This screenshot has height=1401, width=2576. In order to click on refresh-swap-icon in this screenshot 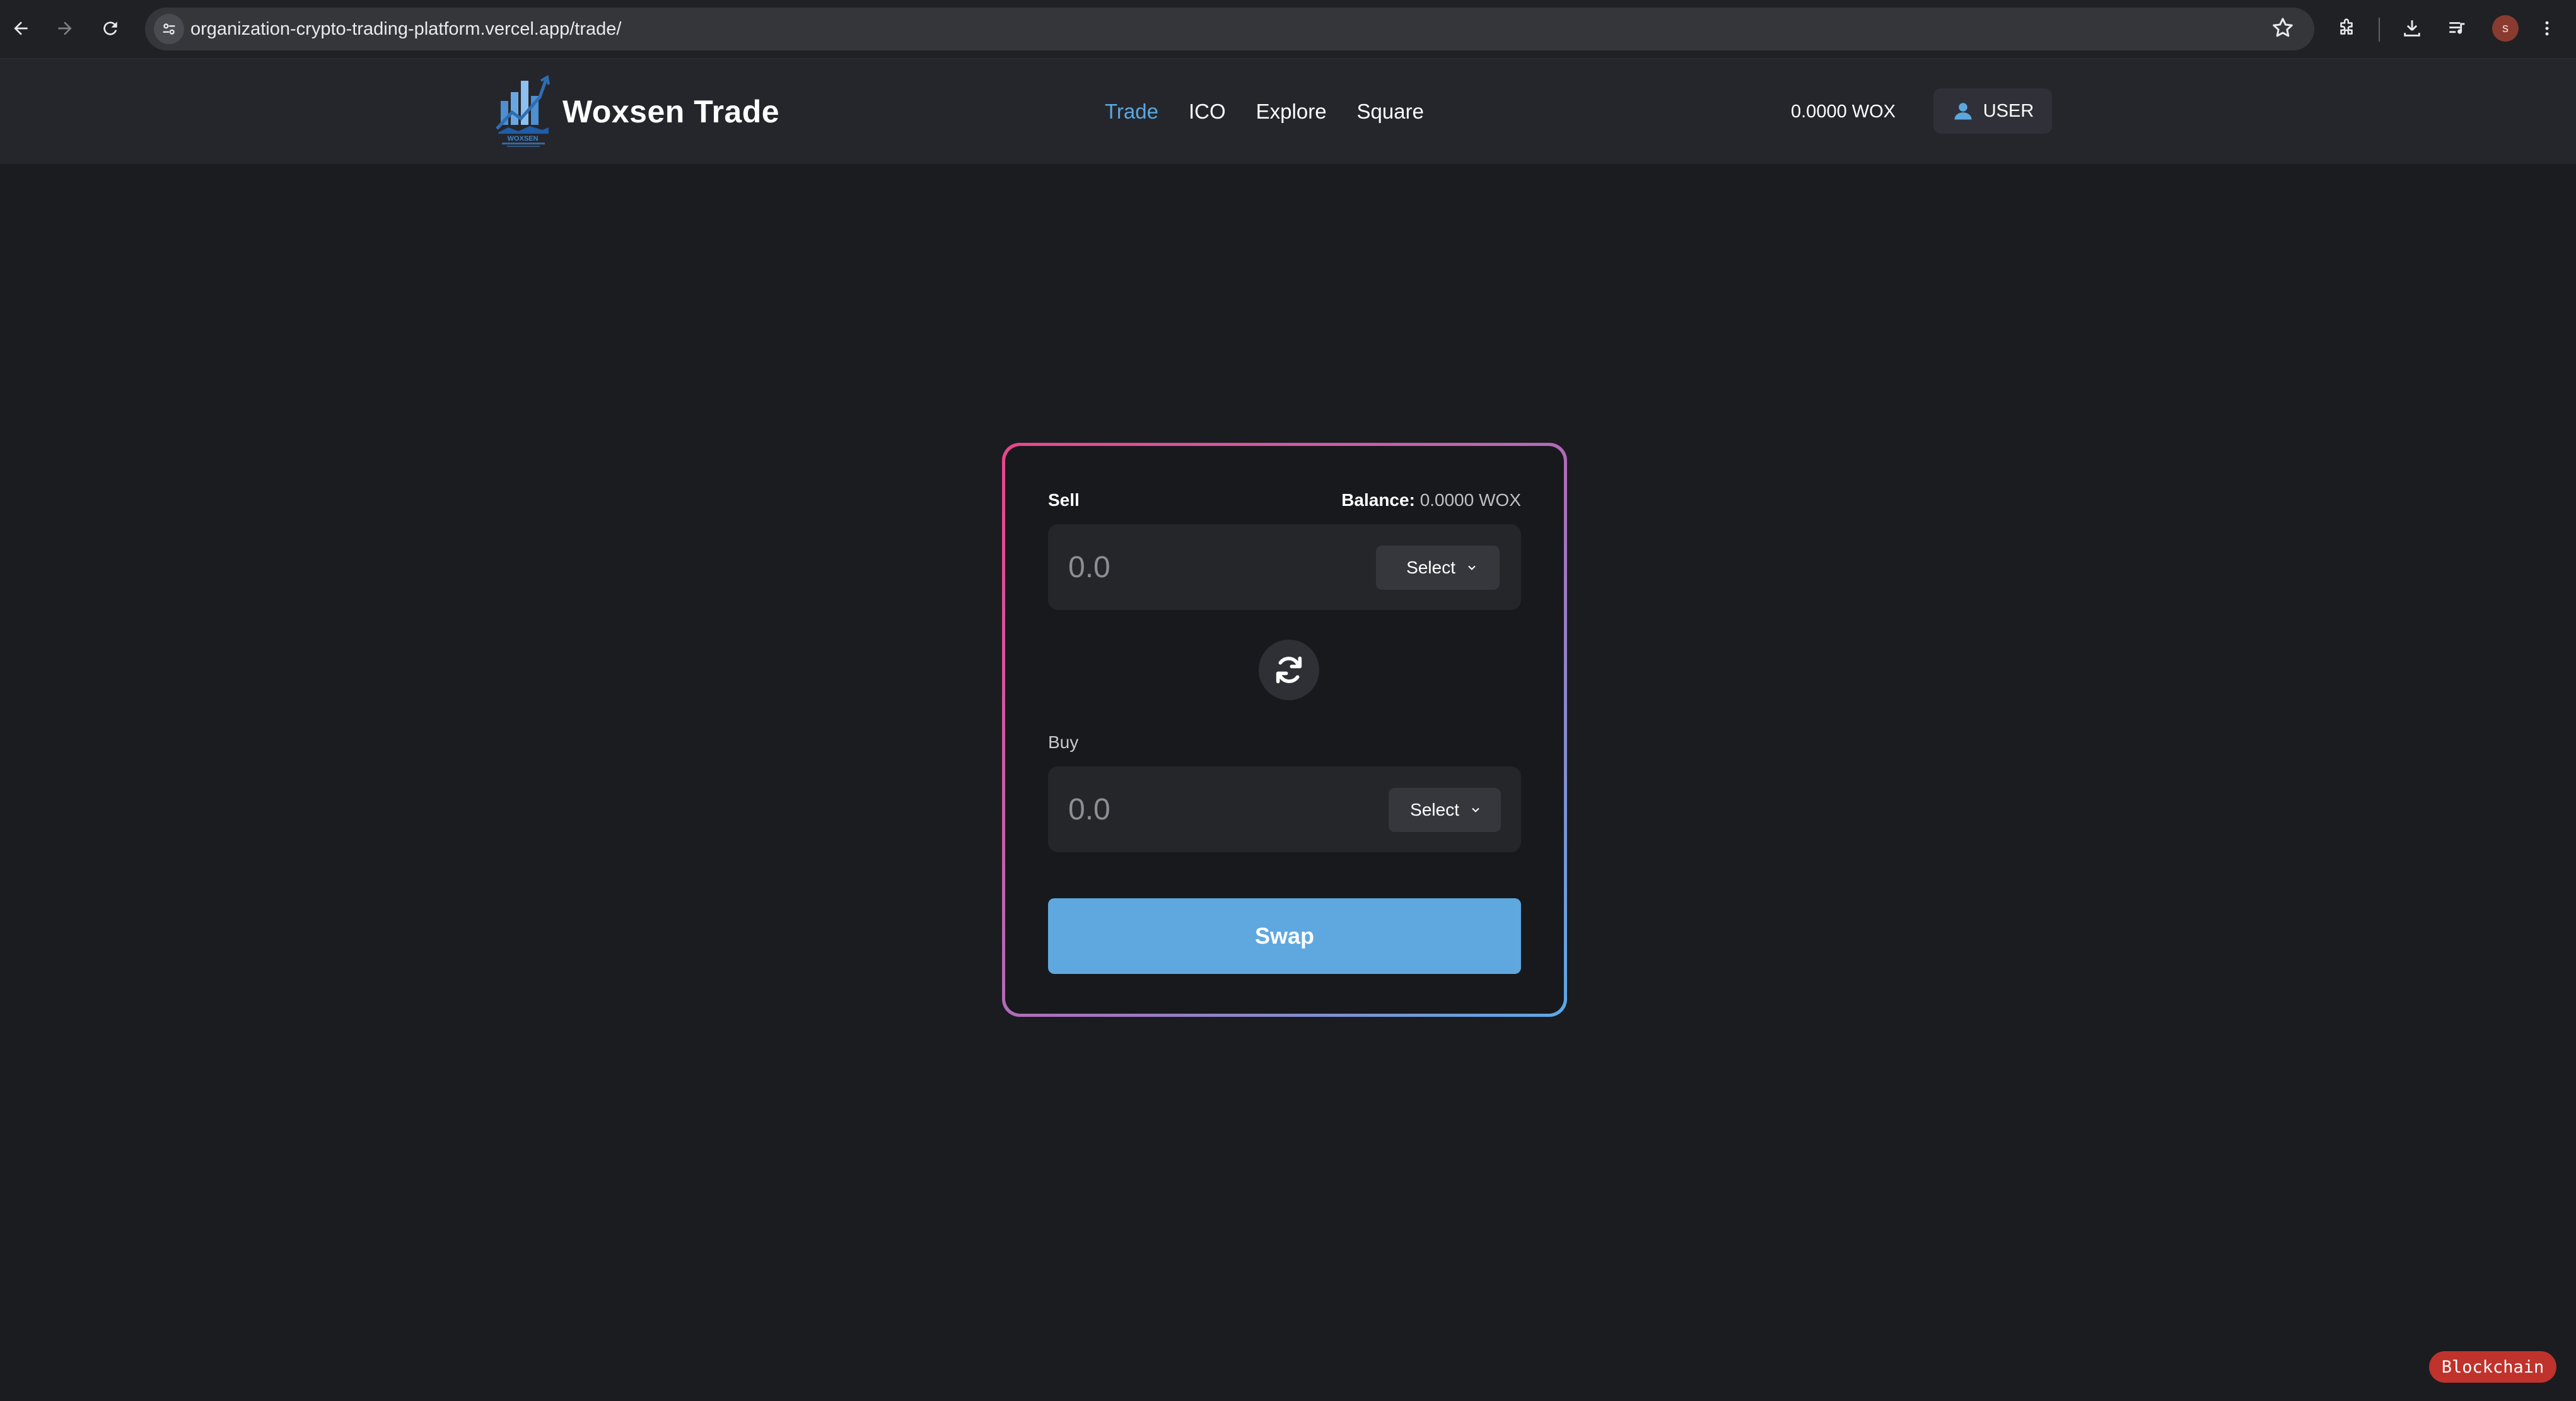, I will do `click(1289, 670)`.